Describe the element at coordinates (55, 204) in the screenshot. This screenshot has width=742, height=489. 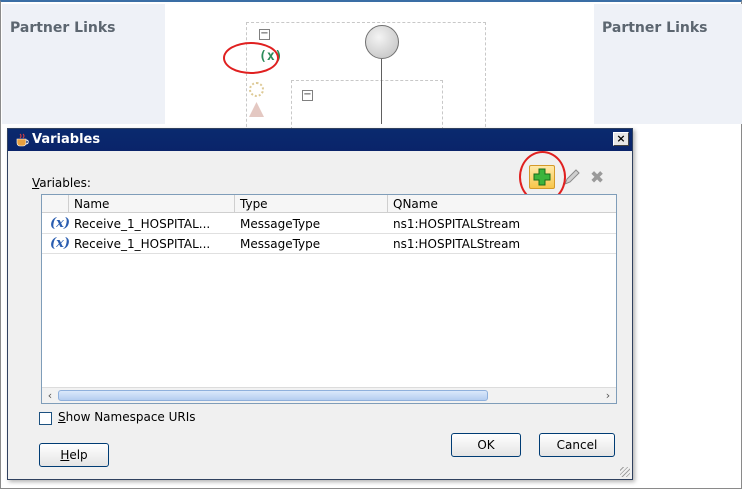
I see `header-icon-column` at that location.